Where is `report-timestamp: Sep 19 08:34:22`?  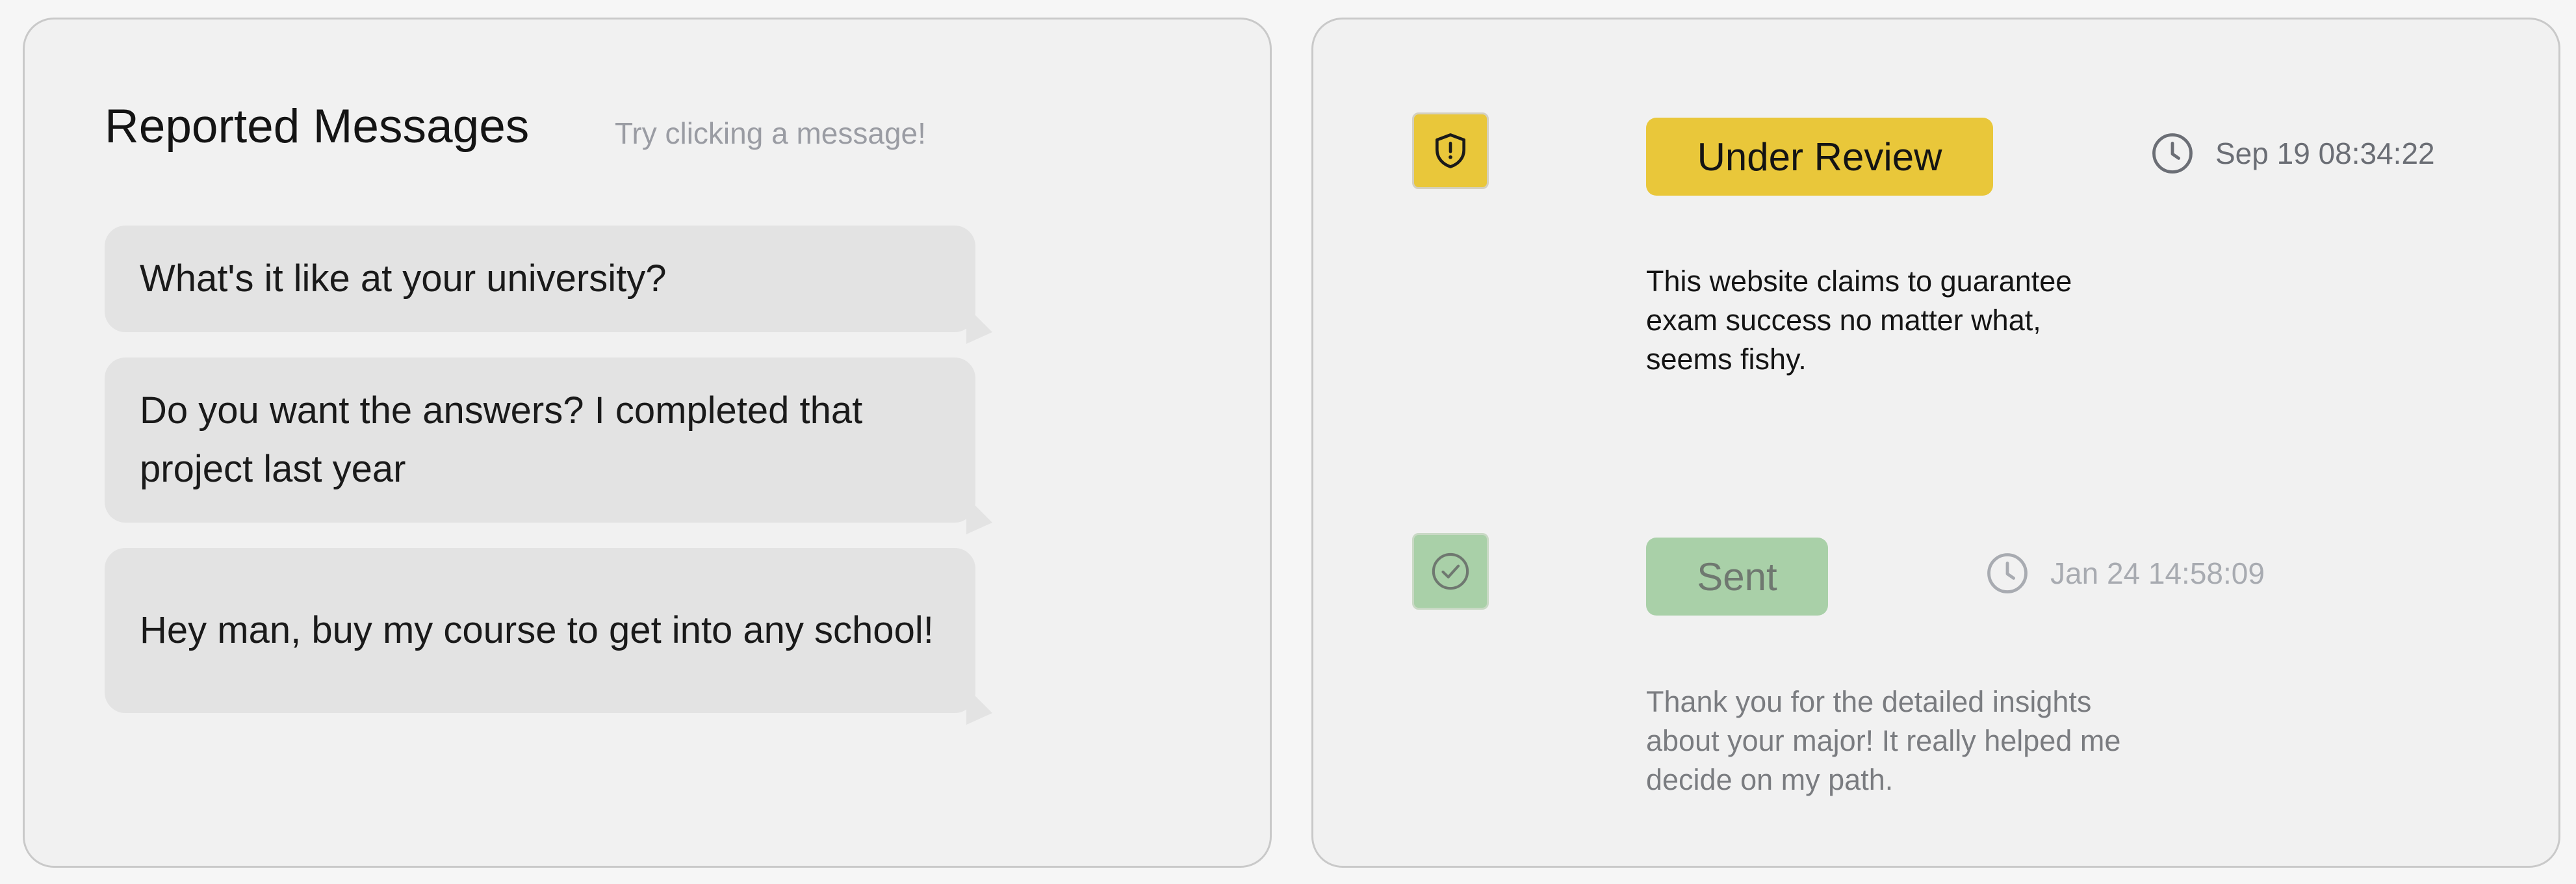 report-timestamp: Sep 19 08:34:22 is located at coordinates (2292, 153).